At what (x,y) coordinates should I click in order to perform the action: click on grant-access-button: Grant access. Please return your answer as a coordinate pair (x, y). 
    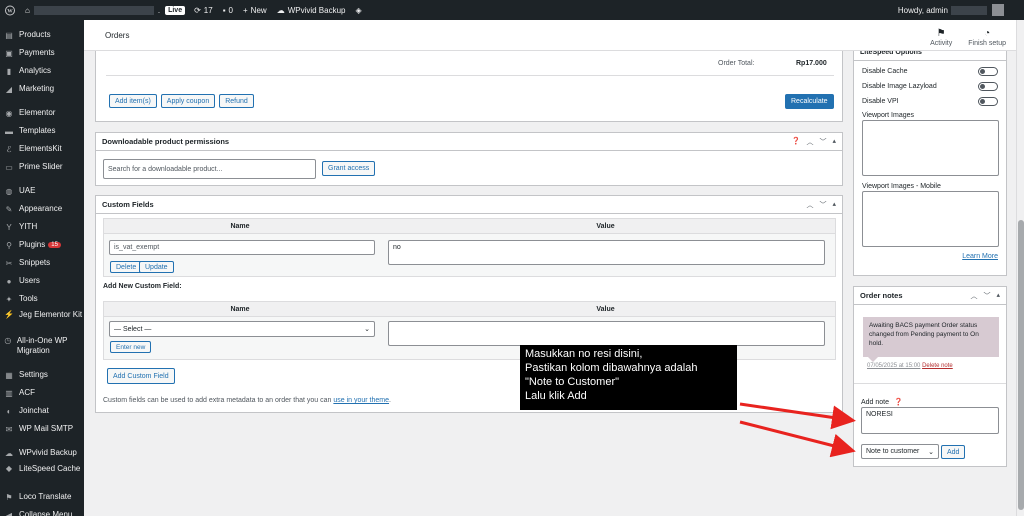
    Looking at the image, I should click on (349, 168).